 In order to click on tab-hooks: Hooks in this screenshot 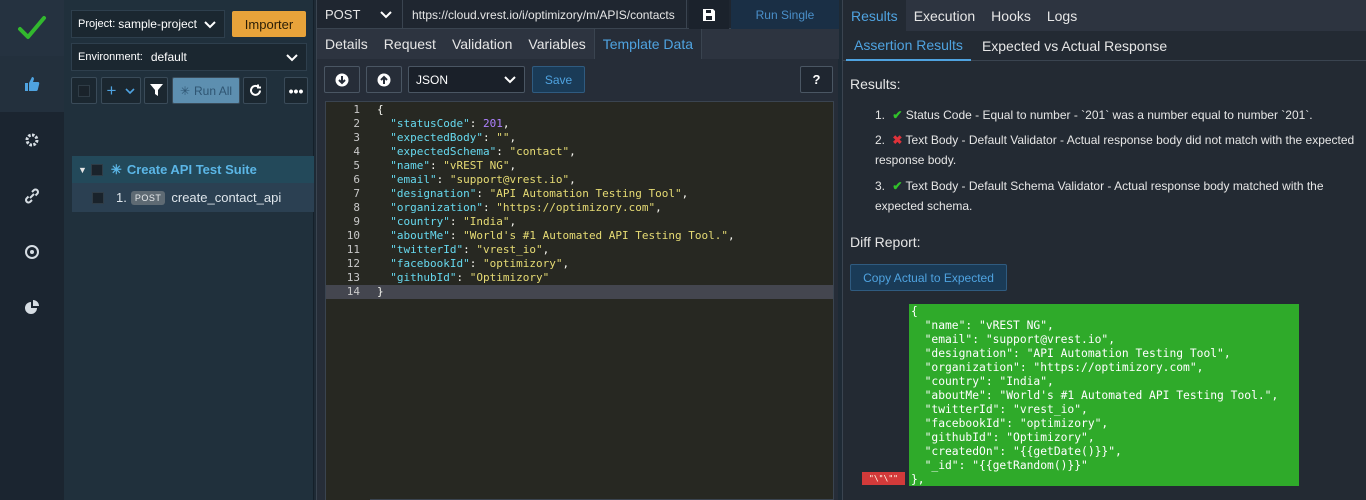, I will do `click(1011, 15)`.